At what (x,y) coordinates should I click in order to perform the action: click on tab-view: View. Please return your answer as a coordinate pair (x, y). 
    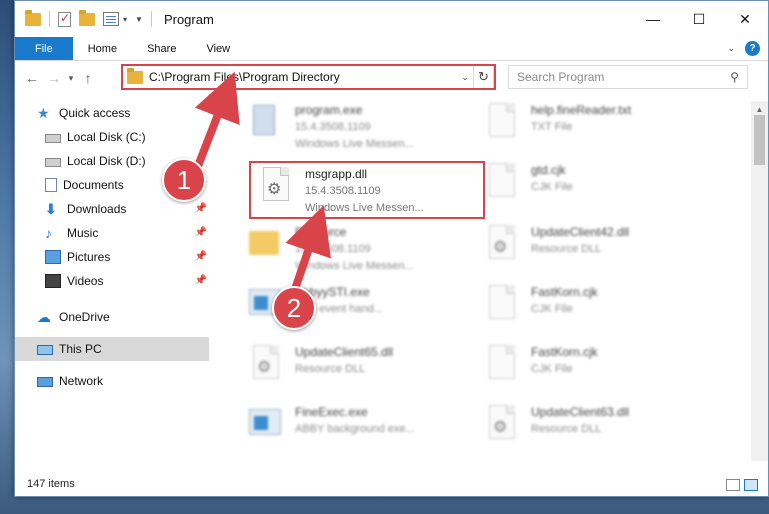
    Looking at the image, I should click on (218, 48).